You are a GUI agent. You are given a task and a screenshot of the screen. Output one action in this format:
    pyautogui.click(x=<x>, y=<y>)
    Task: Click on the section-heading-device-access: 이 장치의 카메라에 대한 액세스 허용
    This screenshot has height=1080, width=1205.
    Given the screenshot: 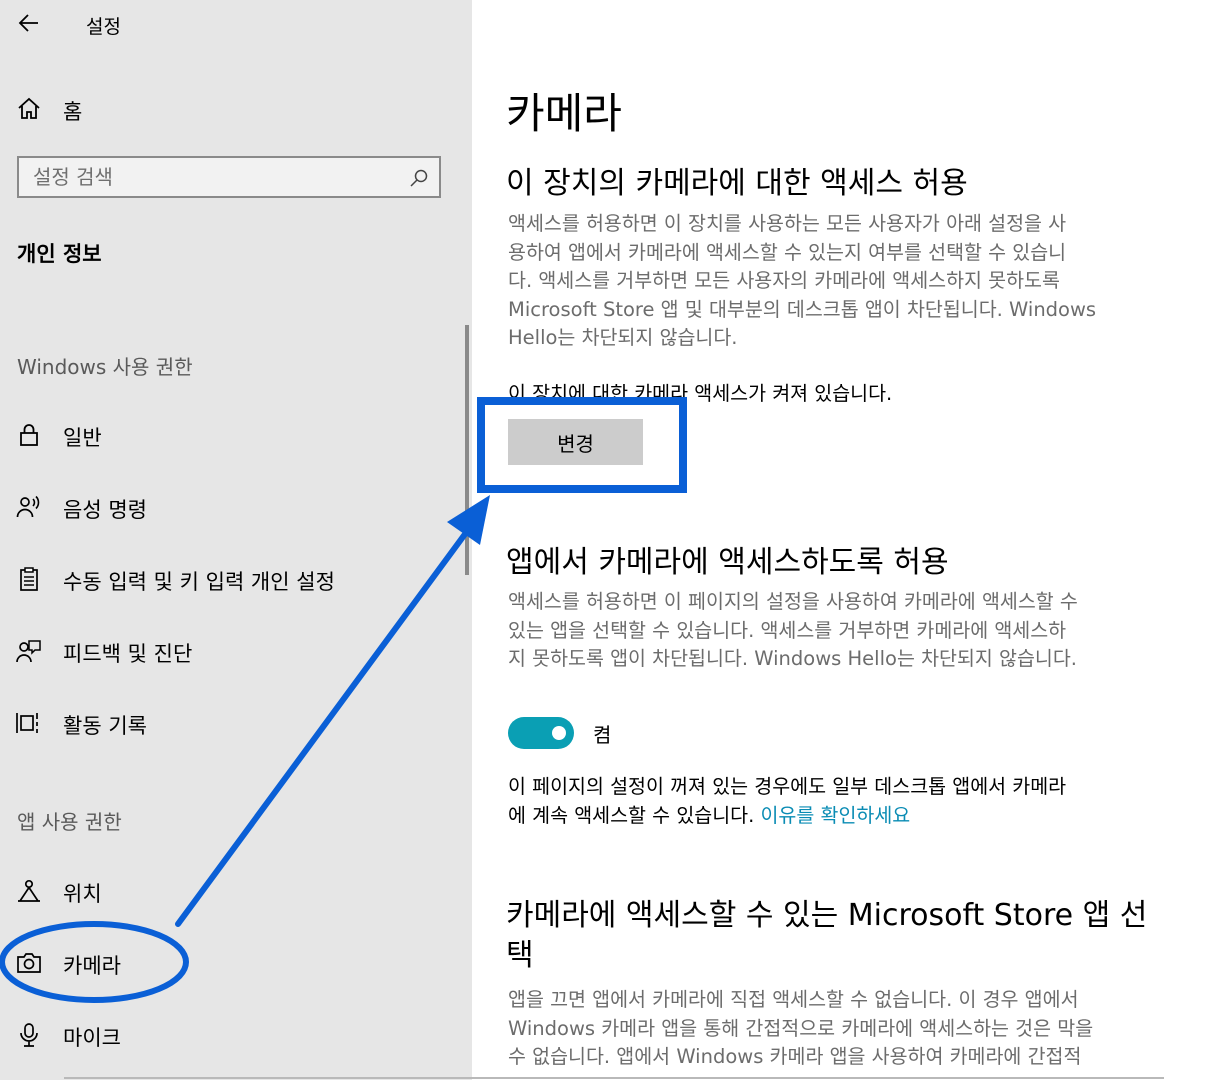 What is the action you would take?
    pyautogui.click(x=737, y=183)
    